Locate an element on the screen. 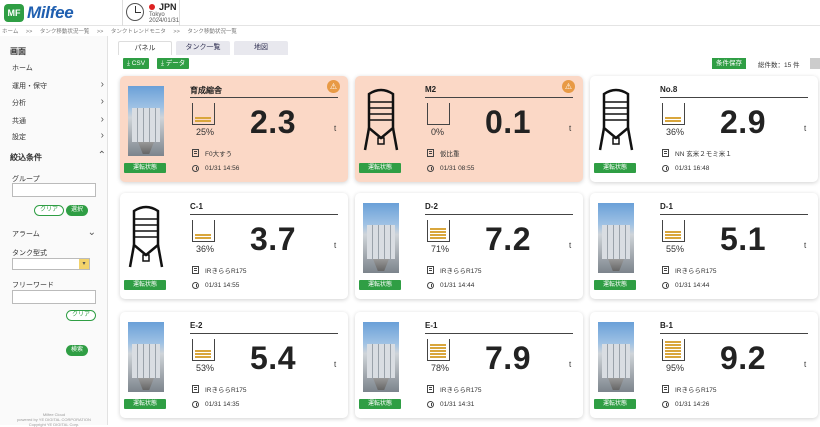  sidebar-section-title: 画面 is located at coordinates (18, 51).